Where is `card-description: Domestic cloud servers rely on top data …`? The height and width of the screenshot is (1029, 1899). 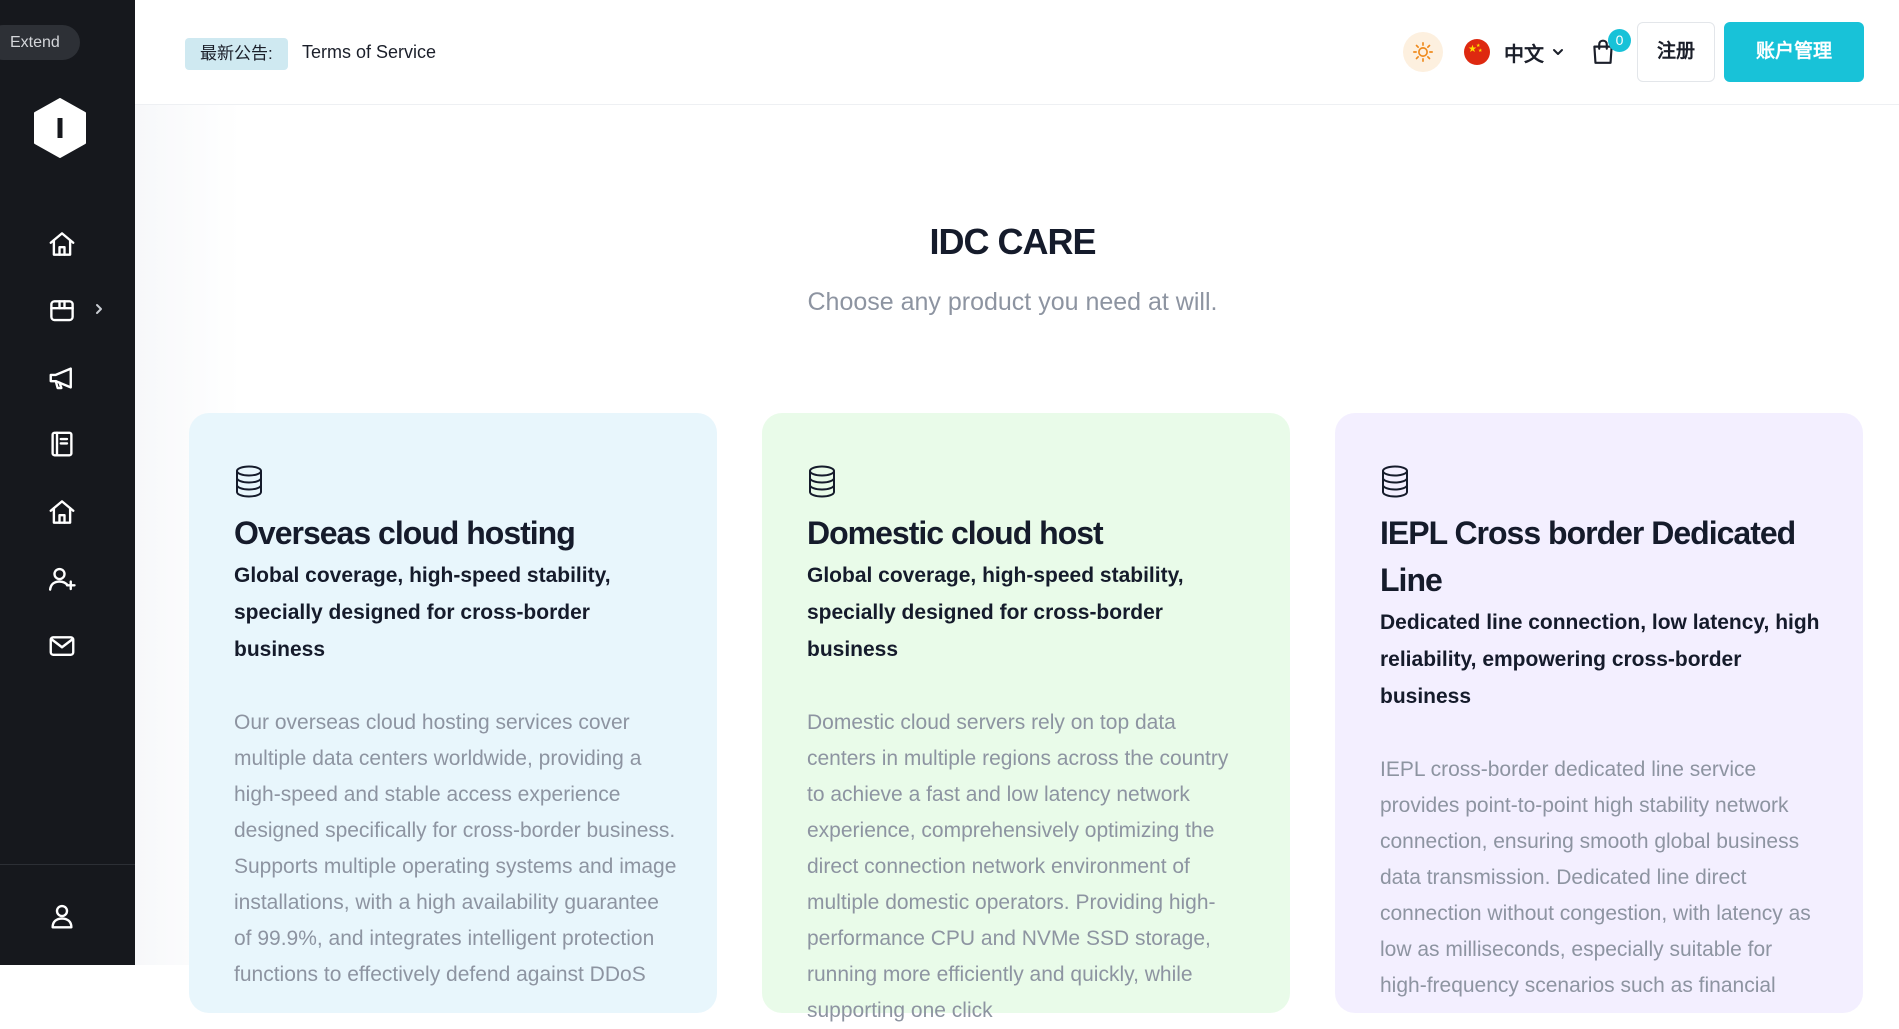
card-description: Domestic cloud servers rely on top data … is located at coordinates (1018, 866).